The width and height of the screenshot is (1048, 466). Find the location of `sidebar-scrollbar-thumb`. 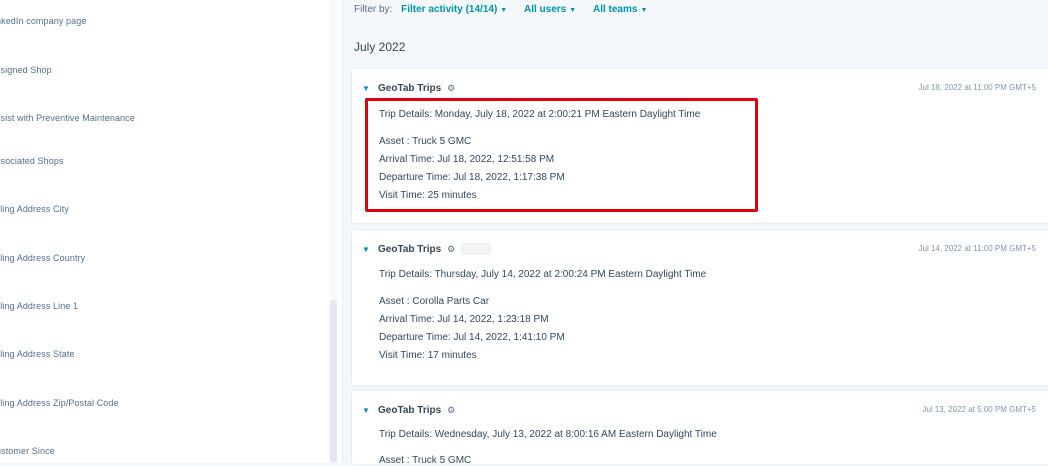

sidebar-scrollbar-thumb is located at coordinates (333, 381).